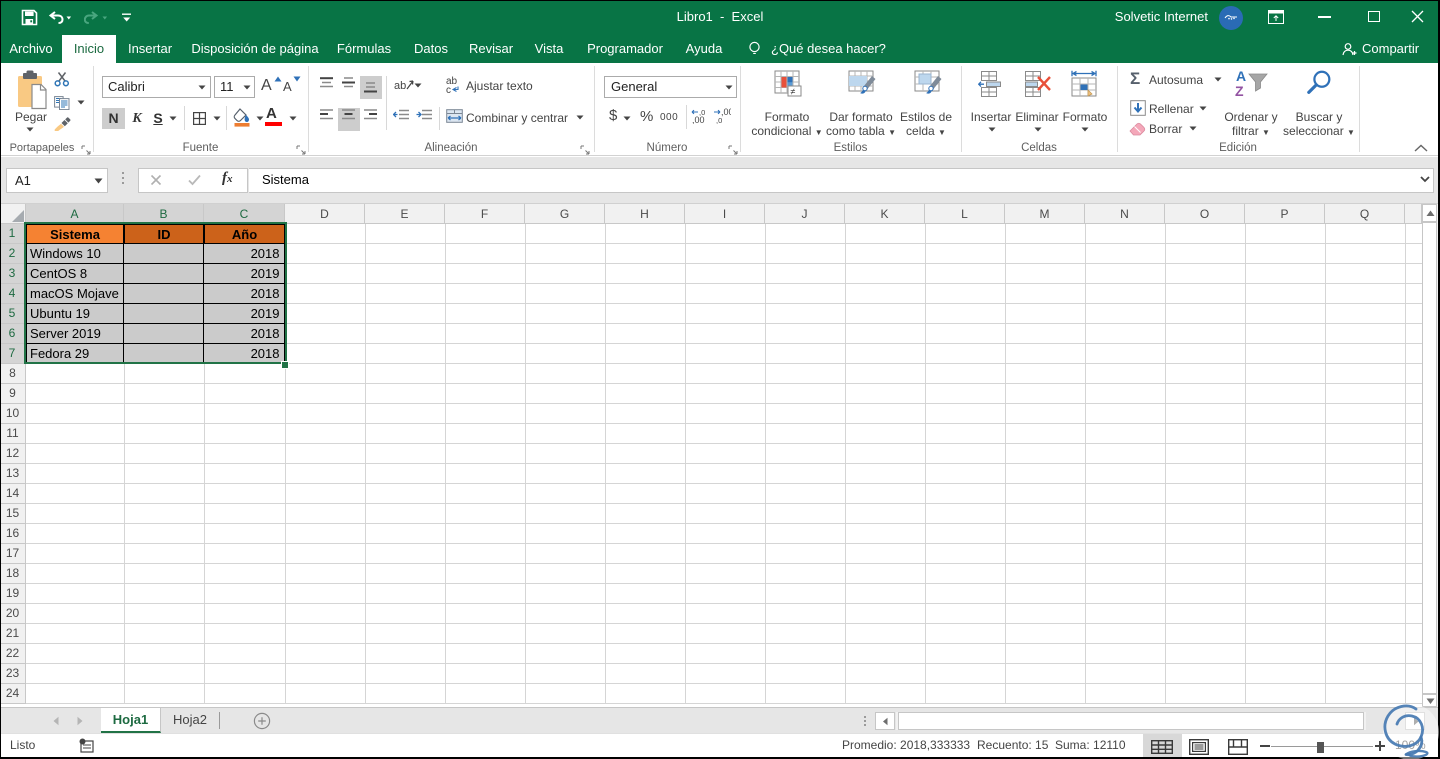 This screenshot has height=759, width=1440. I want to click on svg-text: ,0, so click(719, 120).